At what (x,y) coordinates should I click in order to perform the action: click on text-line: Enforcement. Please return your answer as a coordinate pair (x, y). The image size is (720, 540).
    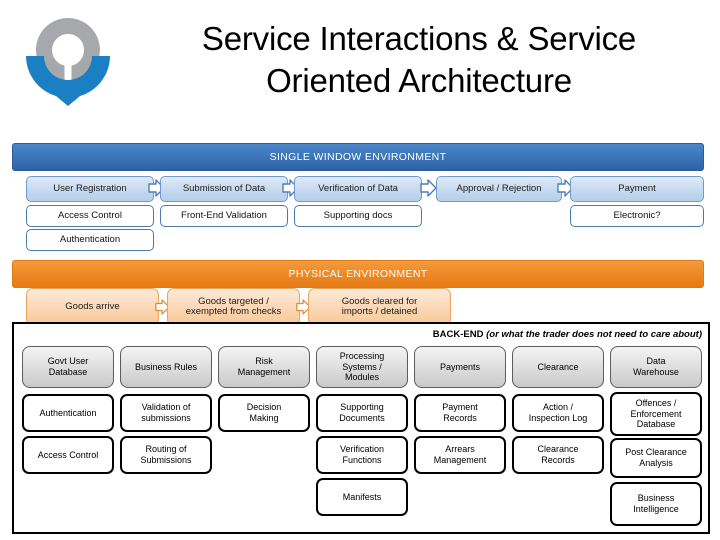
    Looking at the image, I should click on (656, 413).